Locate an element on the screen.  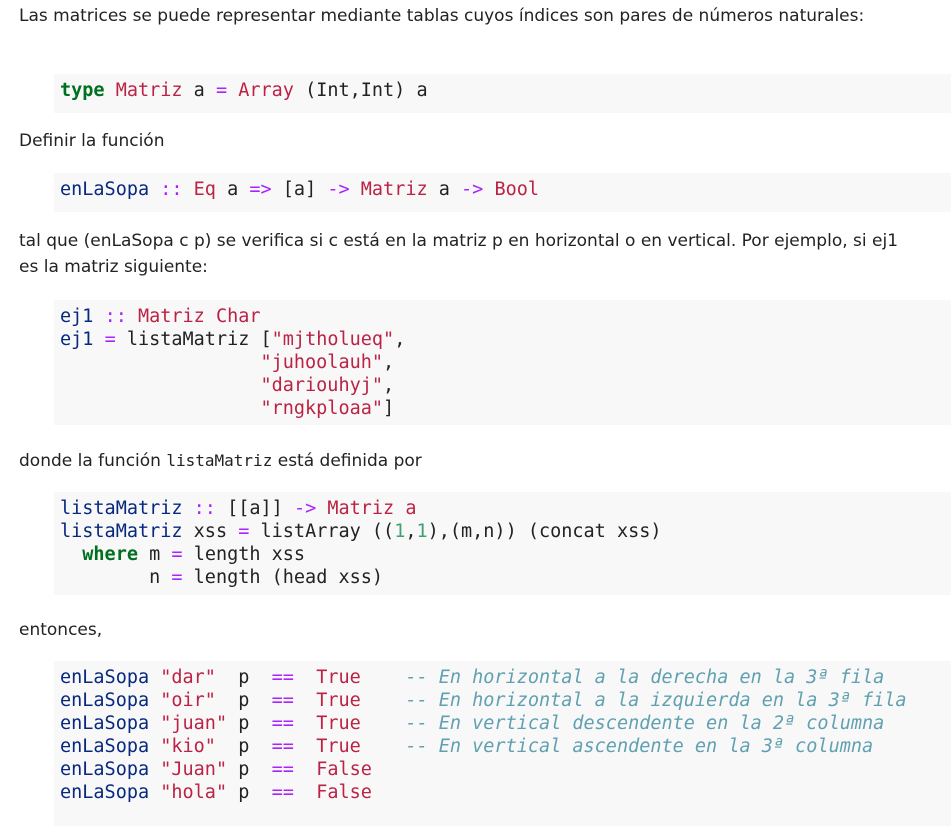
code-token: length (head xss) is located at coordinates (288, 577).